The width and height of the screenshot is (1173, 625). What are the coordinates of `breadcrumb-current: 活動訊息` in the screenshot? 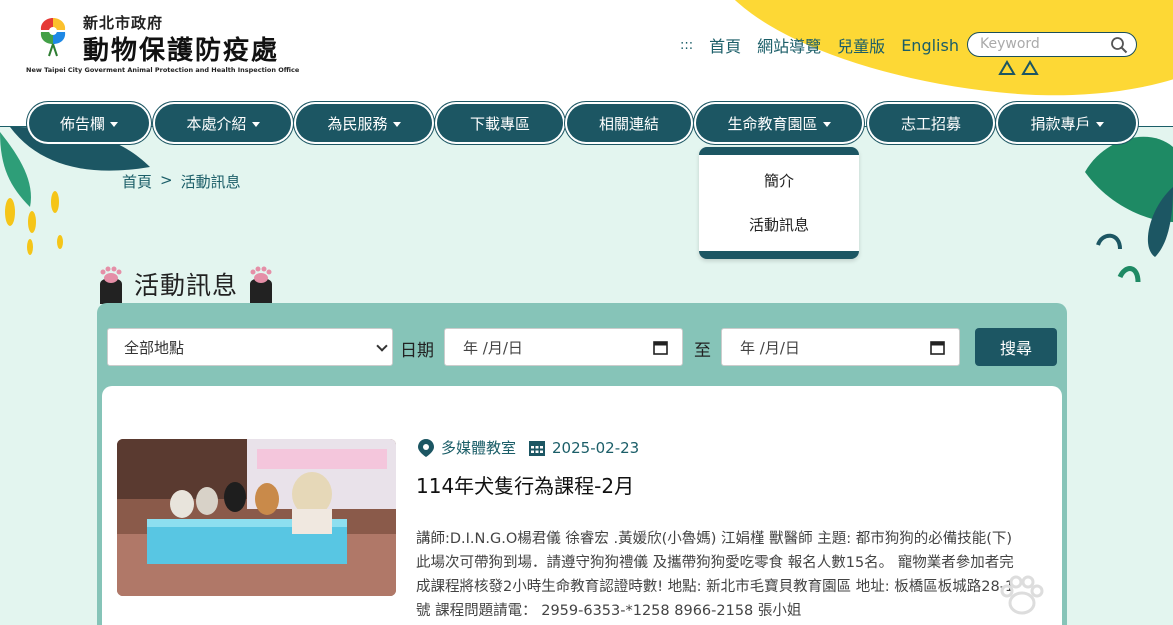 It's located at (211, 181).